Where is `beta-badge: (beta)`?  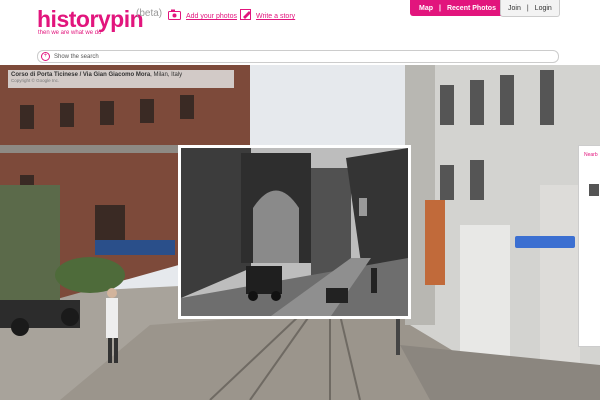 beta-badge: (beta) is located at coordinates (149, 13).